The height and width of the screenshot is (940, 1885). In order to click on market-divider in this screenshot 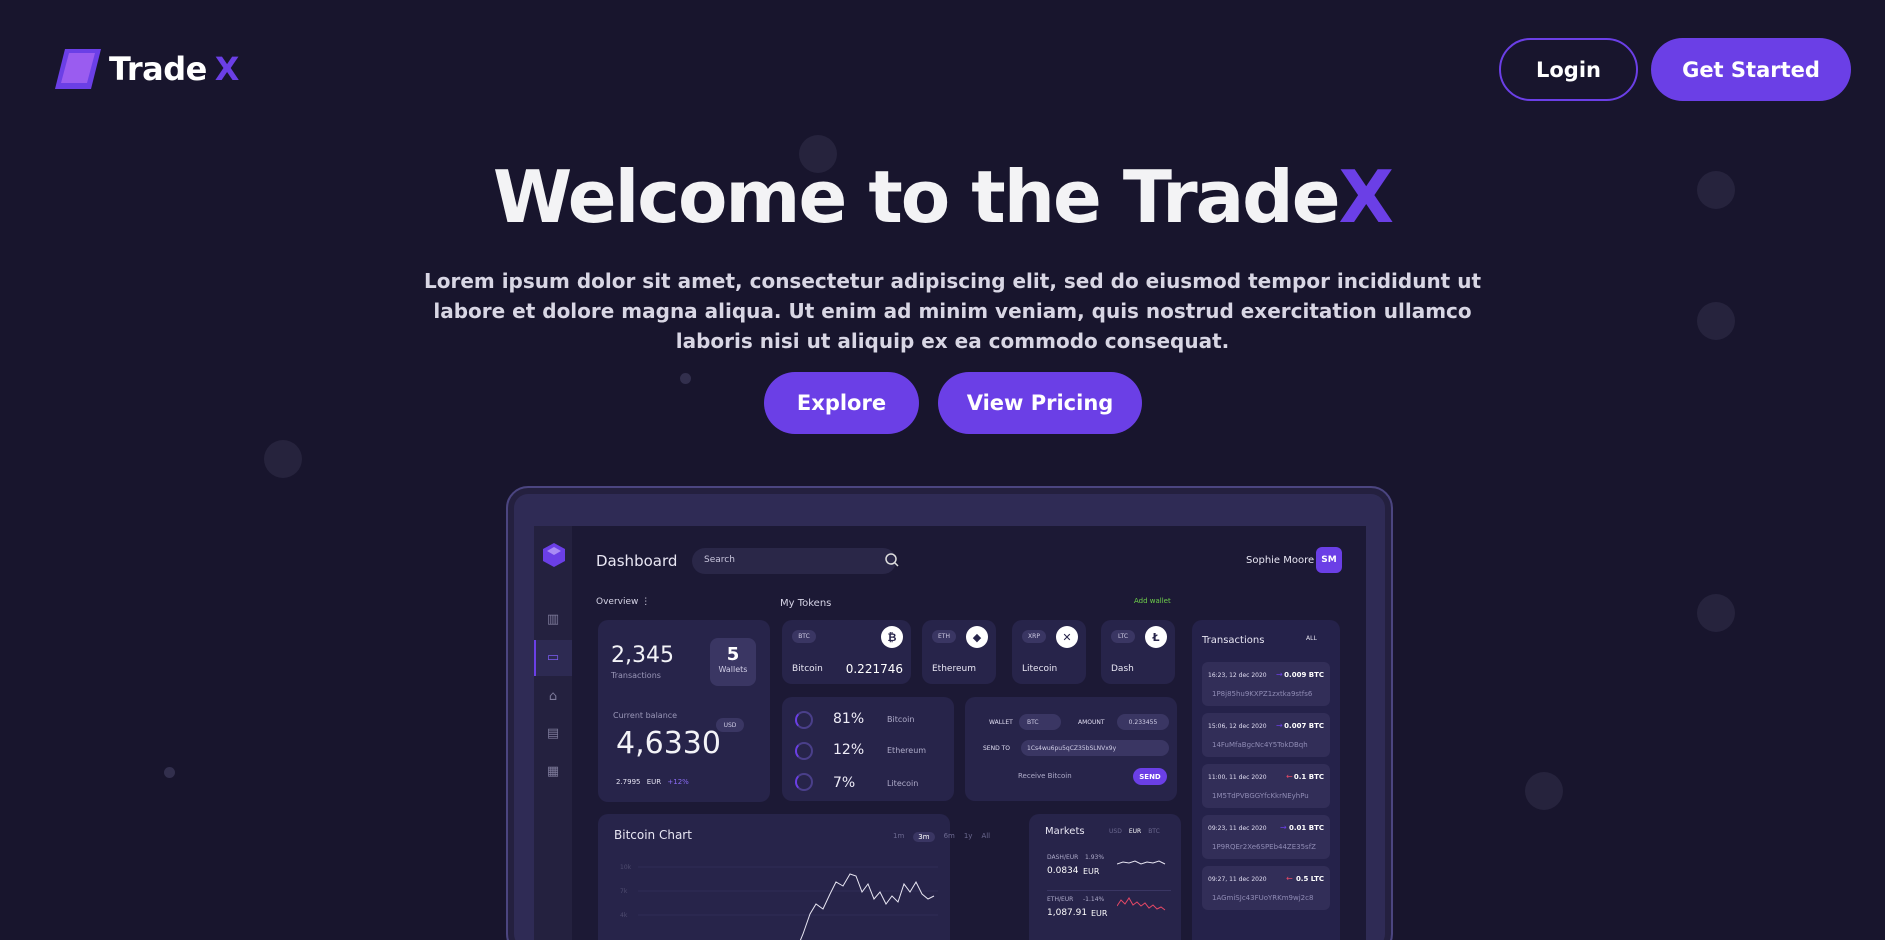, I will do `click(1109, 890)`.